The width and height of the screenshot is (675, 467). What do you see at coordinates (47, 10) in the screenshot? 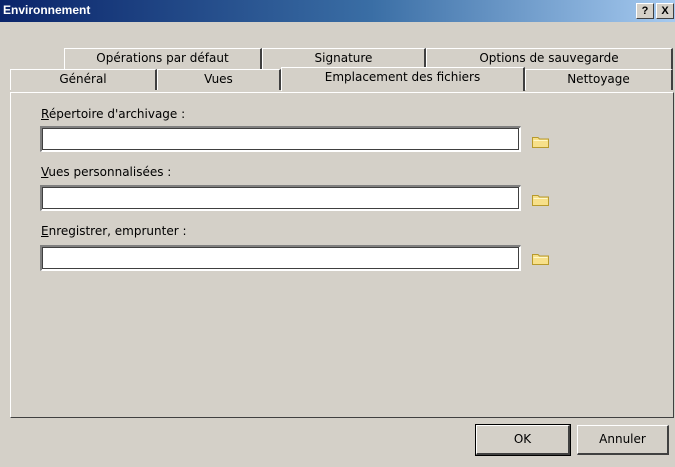
I see `window-title: Environnement` at bounding box center [47, 10].